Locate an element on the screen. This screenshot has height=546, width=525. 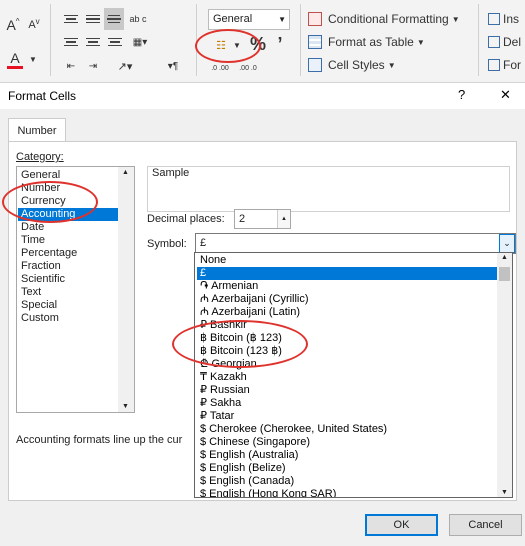
symbol-option: ₾ Georgian is located at coordinates (347, 364).